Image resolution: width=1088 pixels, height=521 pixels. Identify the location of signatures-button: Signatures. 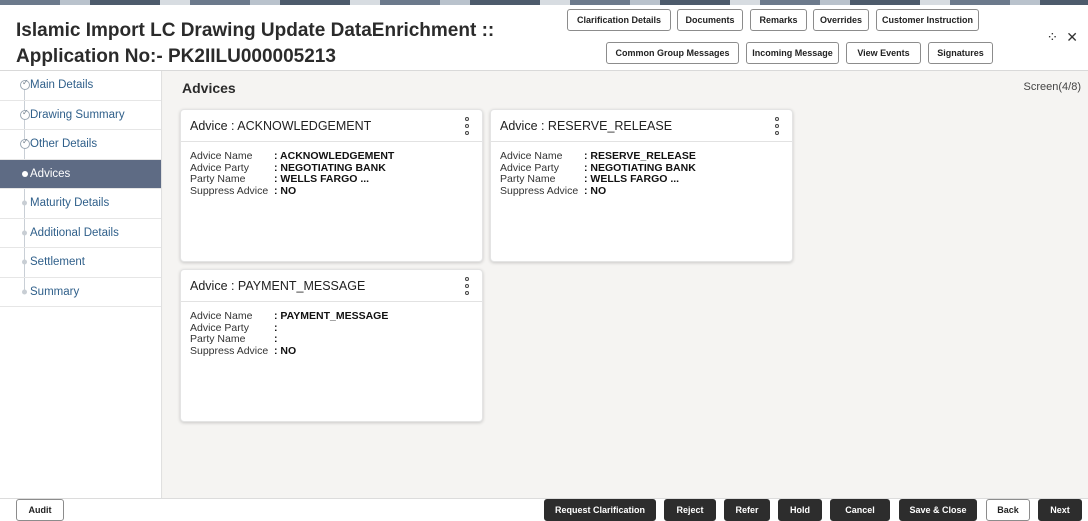
(960, 53).